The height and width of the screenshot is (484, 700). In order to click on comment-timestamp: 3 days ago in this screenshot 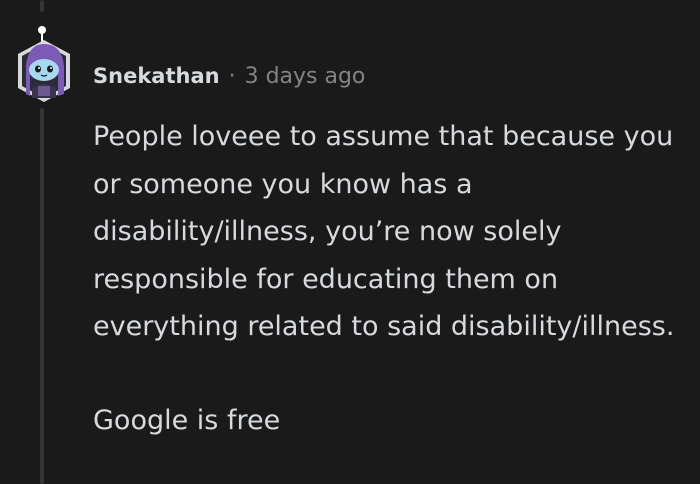, I will do `click(305, 76)`.